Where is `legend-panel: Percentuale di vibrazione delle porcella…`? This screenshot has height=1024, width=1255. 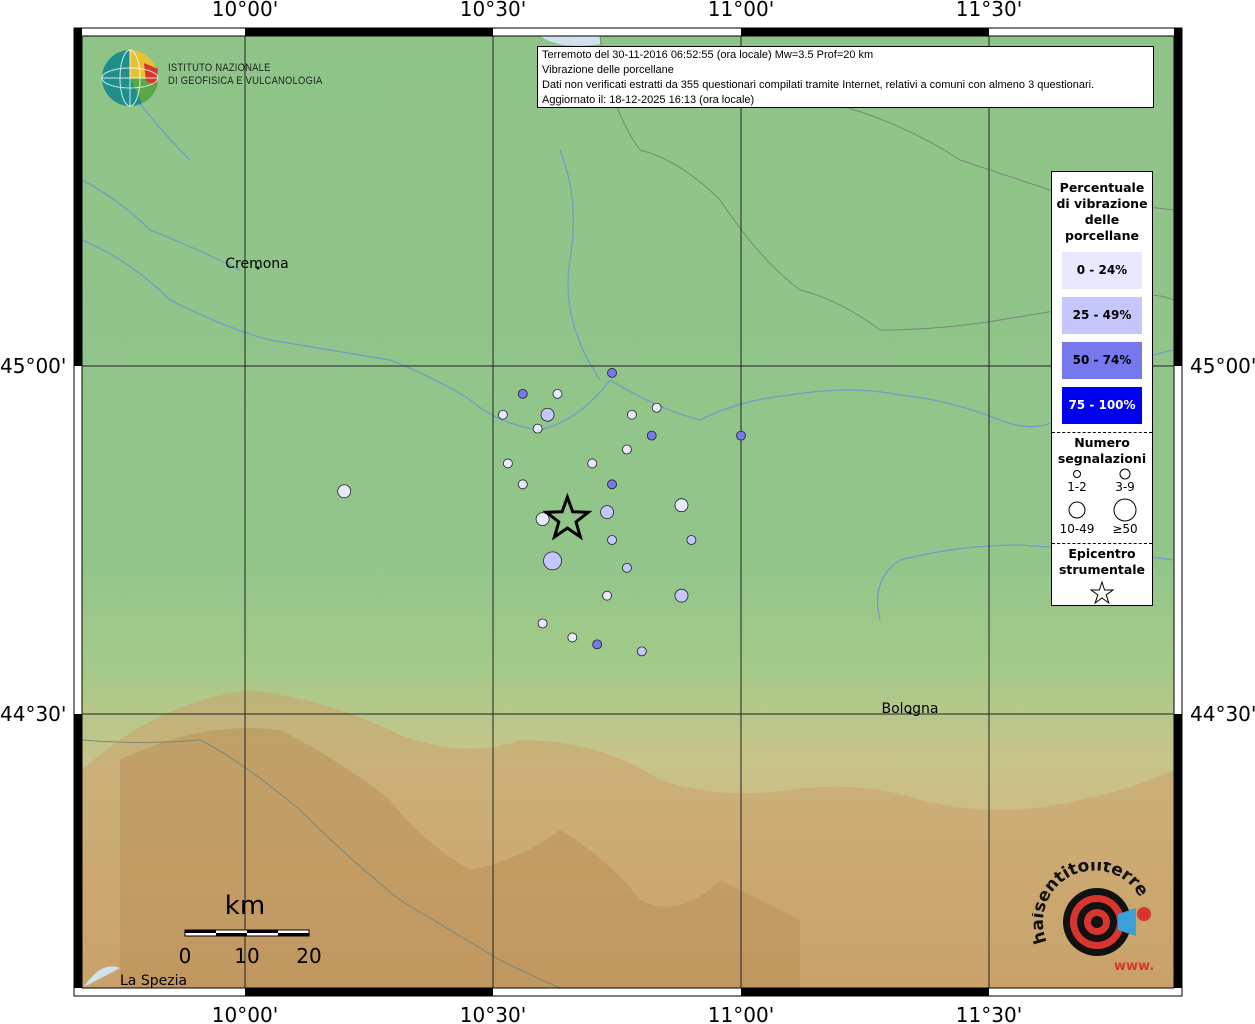
legend-panel: Percentuale di vibrazione delle porcella… is located at coordinates (1102, 388).